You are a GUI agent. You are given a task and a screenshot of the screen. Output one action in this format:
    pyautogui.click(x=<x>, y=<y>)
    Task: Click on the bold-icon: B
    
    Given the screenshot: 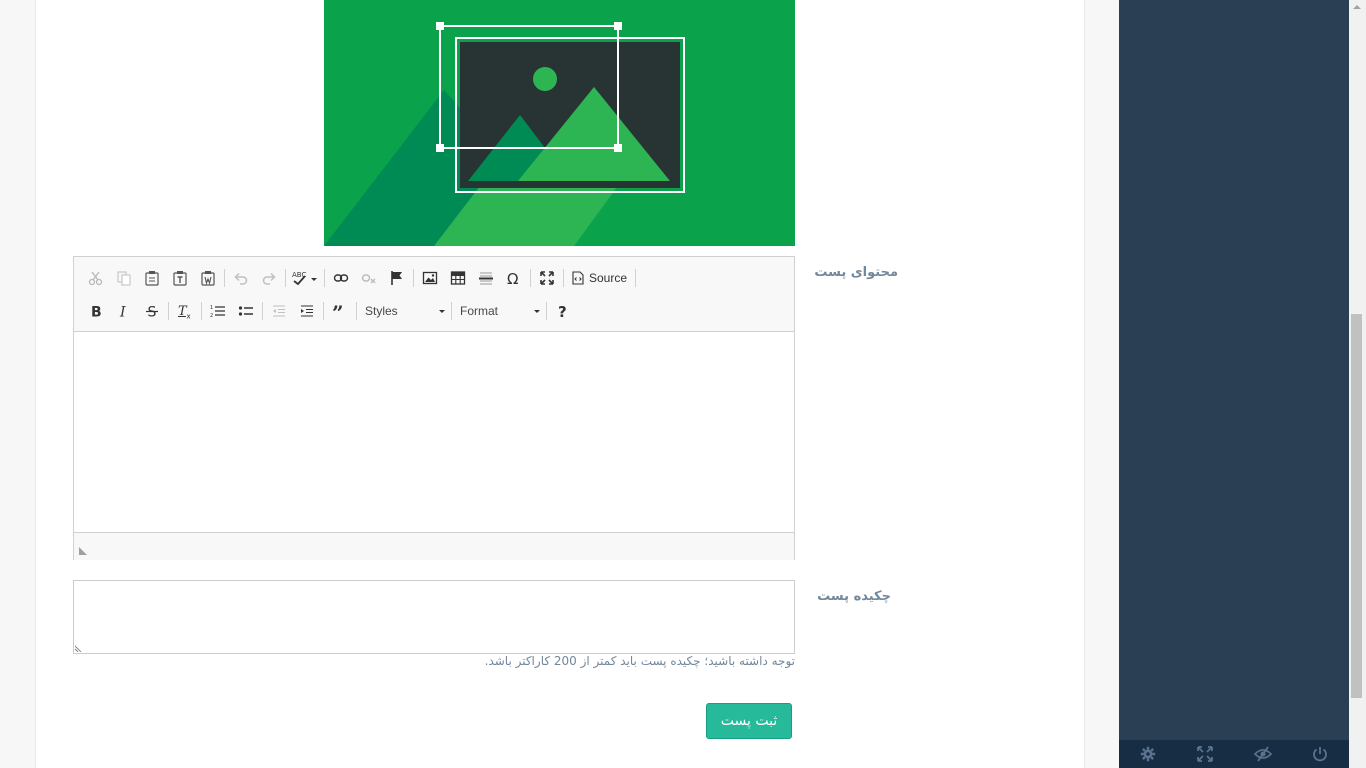 What is the action you would take?
    pyautogui.click(x=96, y=312)
    